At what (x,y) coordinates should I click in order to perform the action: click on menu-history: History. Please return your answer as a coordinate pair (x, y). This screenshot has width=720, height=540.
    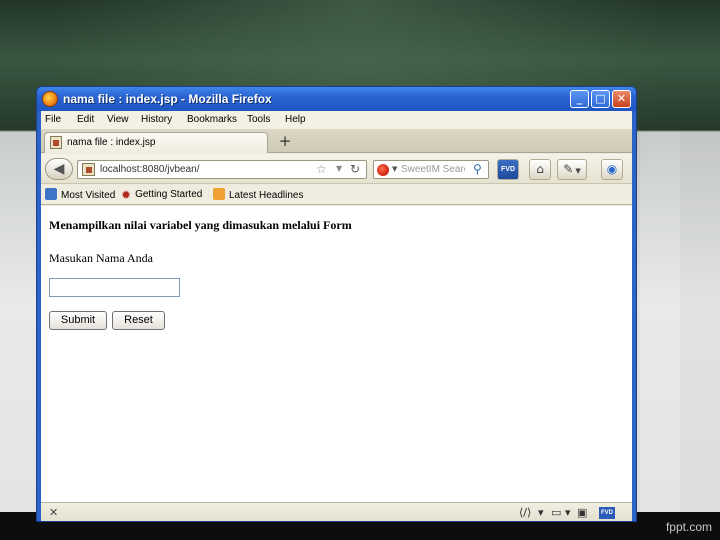
    Looking at the image, I should click on (156, 119).